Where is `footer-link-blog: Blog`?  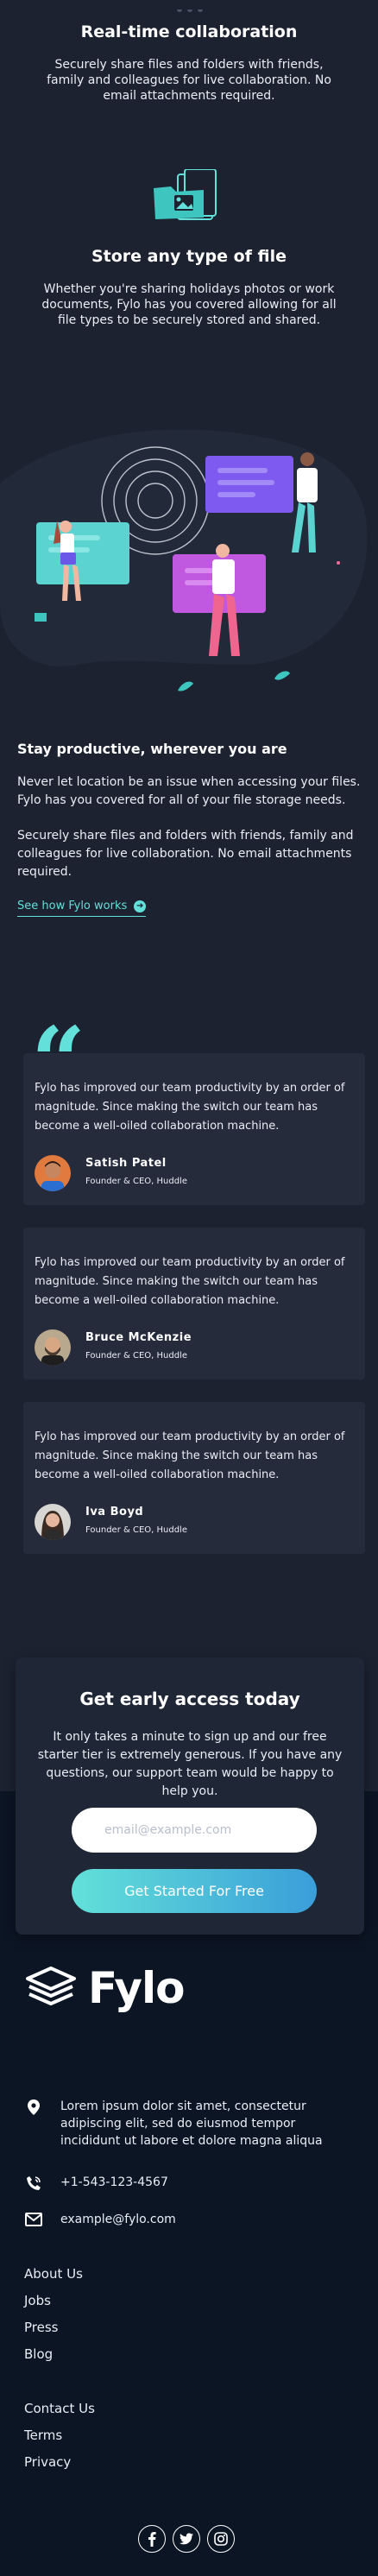 footer-link-blog: Blog is located at coordinates (38, 2354).